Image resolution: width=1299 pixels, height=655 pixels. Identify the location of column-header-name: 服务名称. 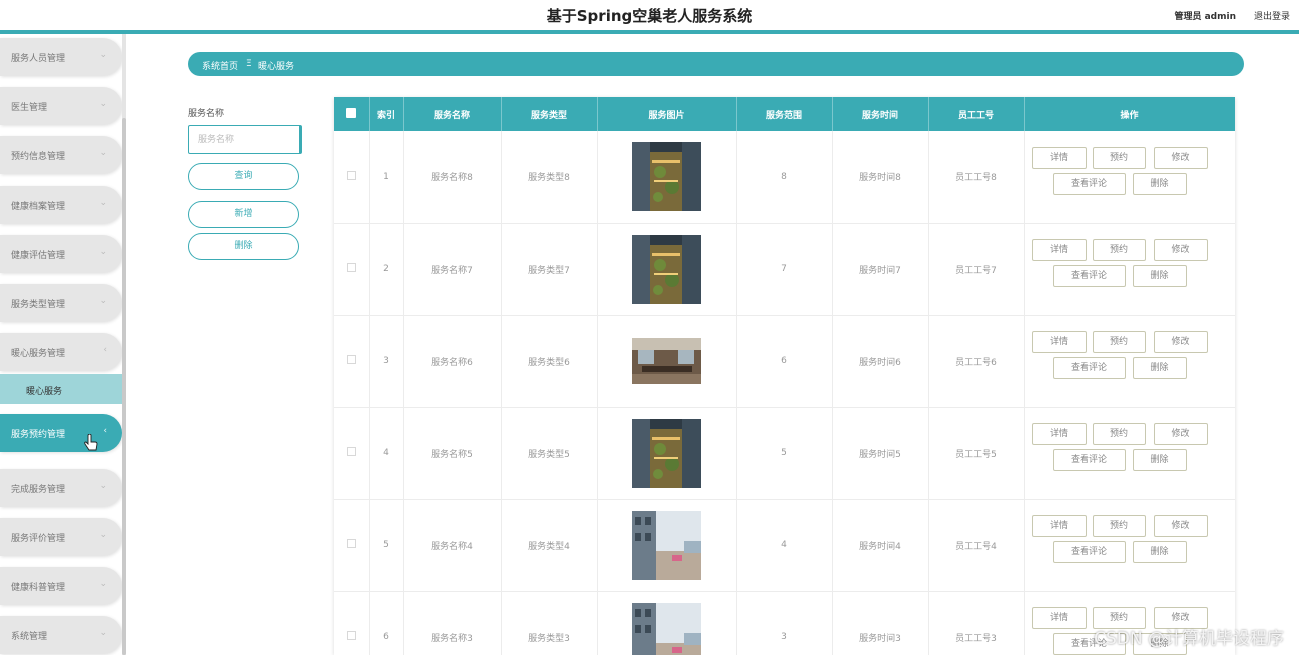
(452, 114).